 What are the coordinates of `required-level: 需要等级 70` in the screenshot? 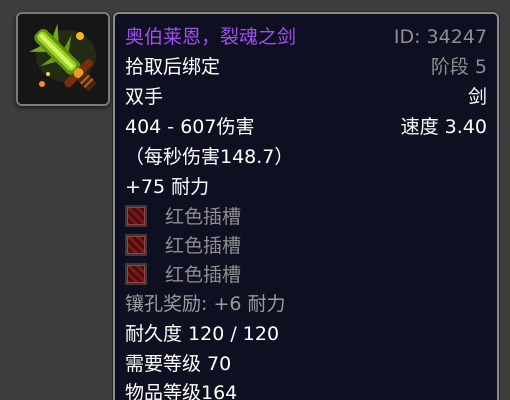 It's located at (178, 364).